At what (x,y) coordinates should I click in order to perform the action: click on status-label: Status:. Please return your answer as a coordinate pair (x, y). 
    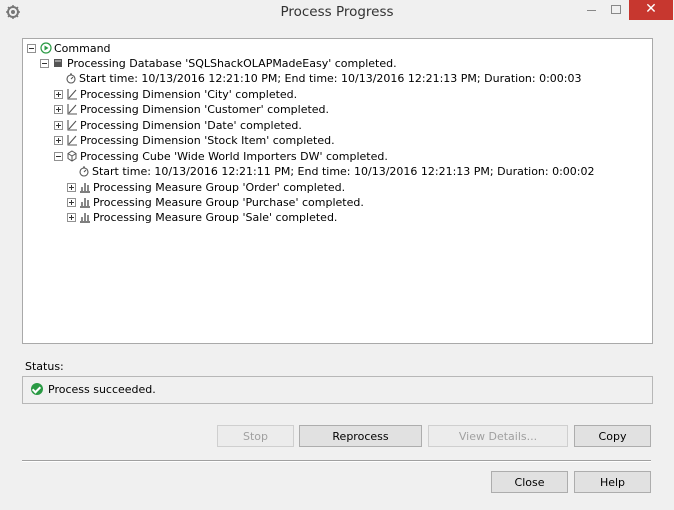
    Looking at the image, I should click on (44, 366).